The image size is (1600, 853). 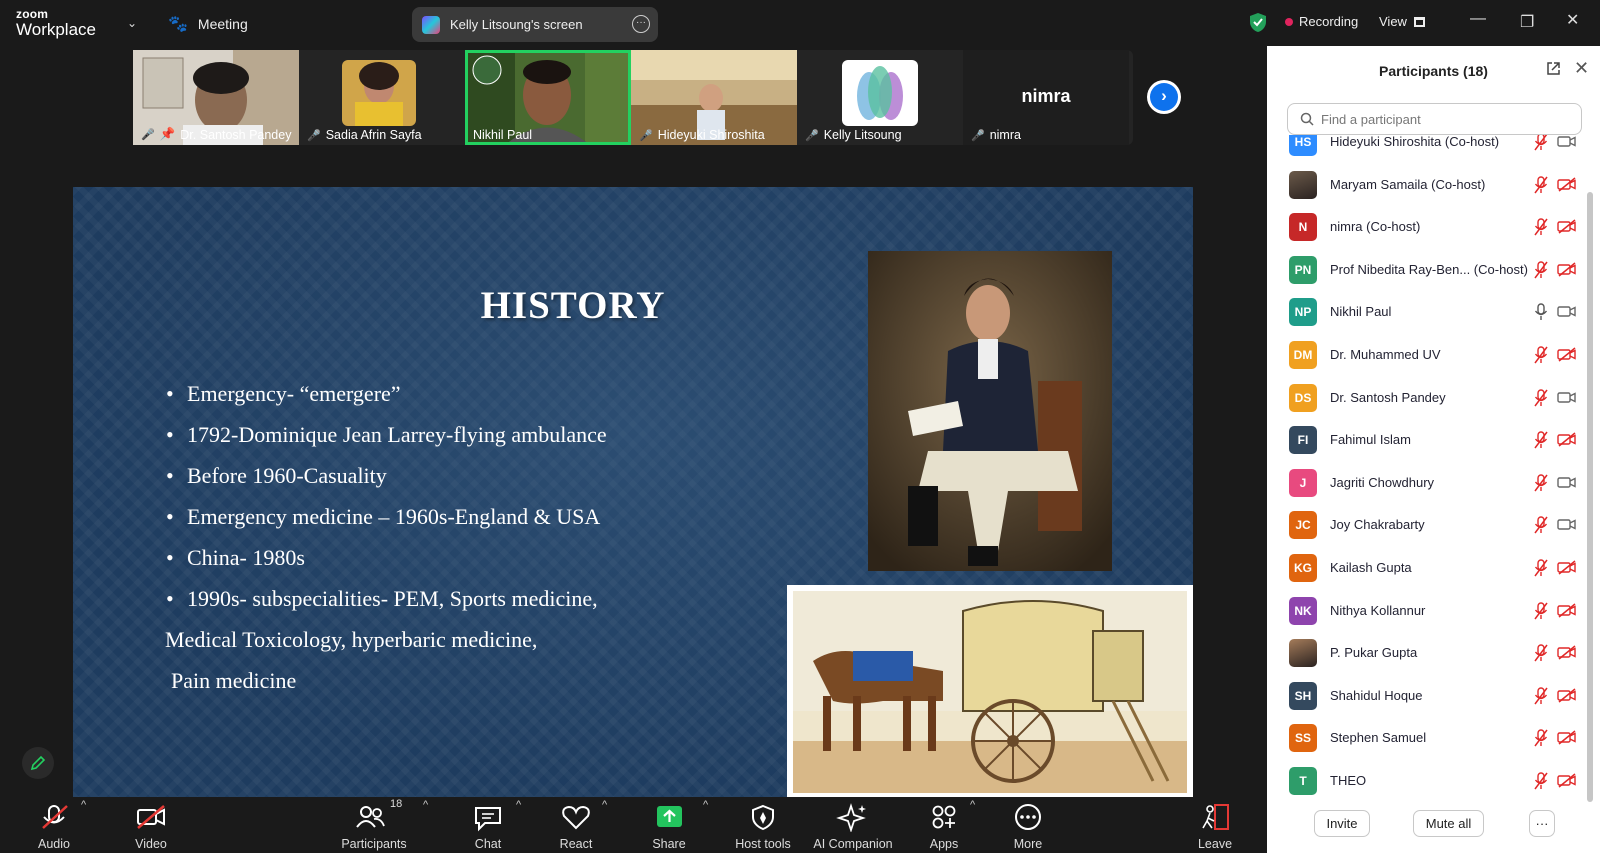 What do you see at coordinates (641, 24) in the screenshot?
I see `more-options-icon: ···` at bounding box center [641, 24].